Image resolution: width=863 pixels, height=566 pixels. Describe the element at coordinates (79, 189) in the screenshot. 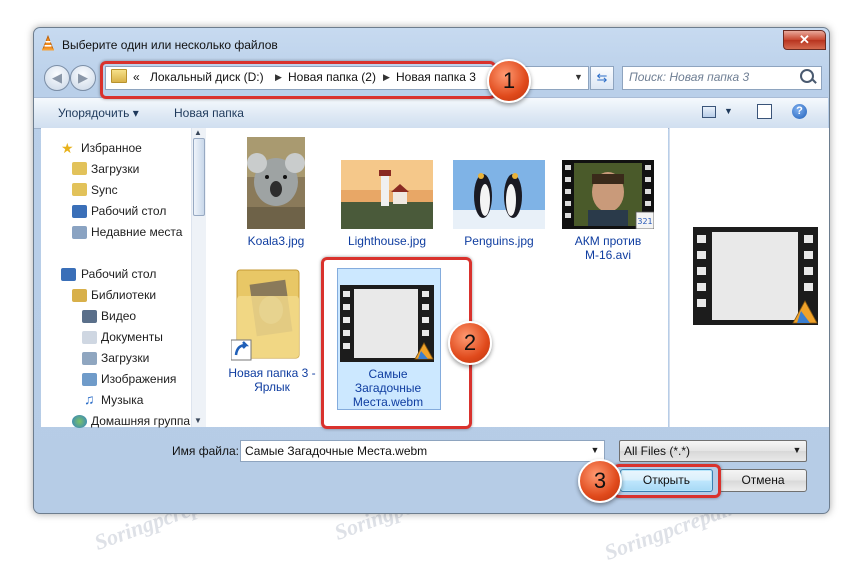

I see `sync-folder-icon` at that location.